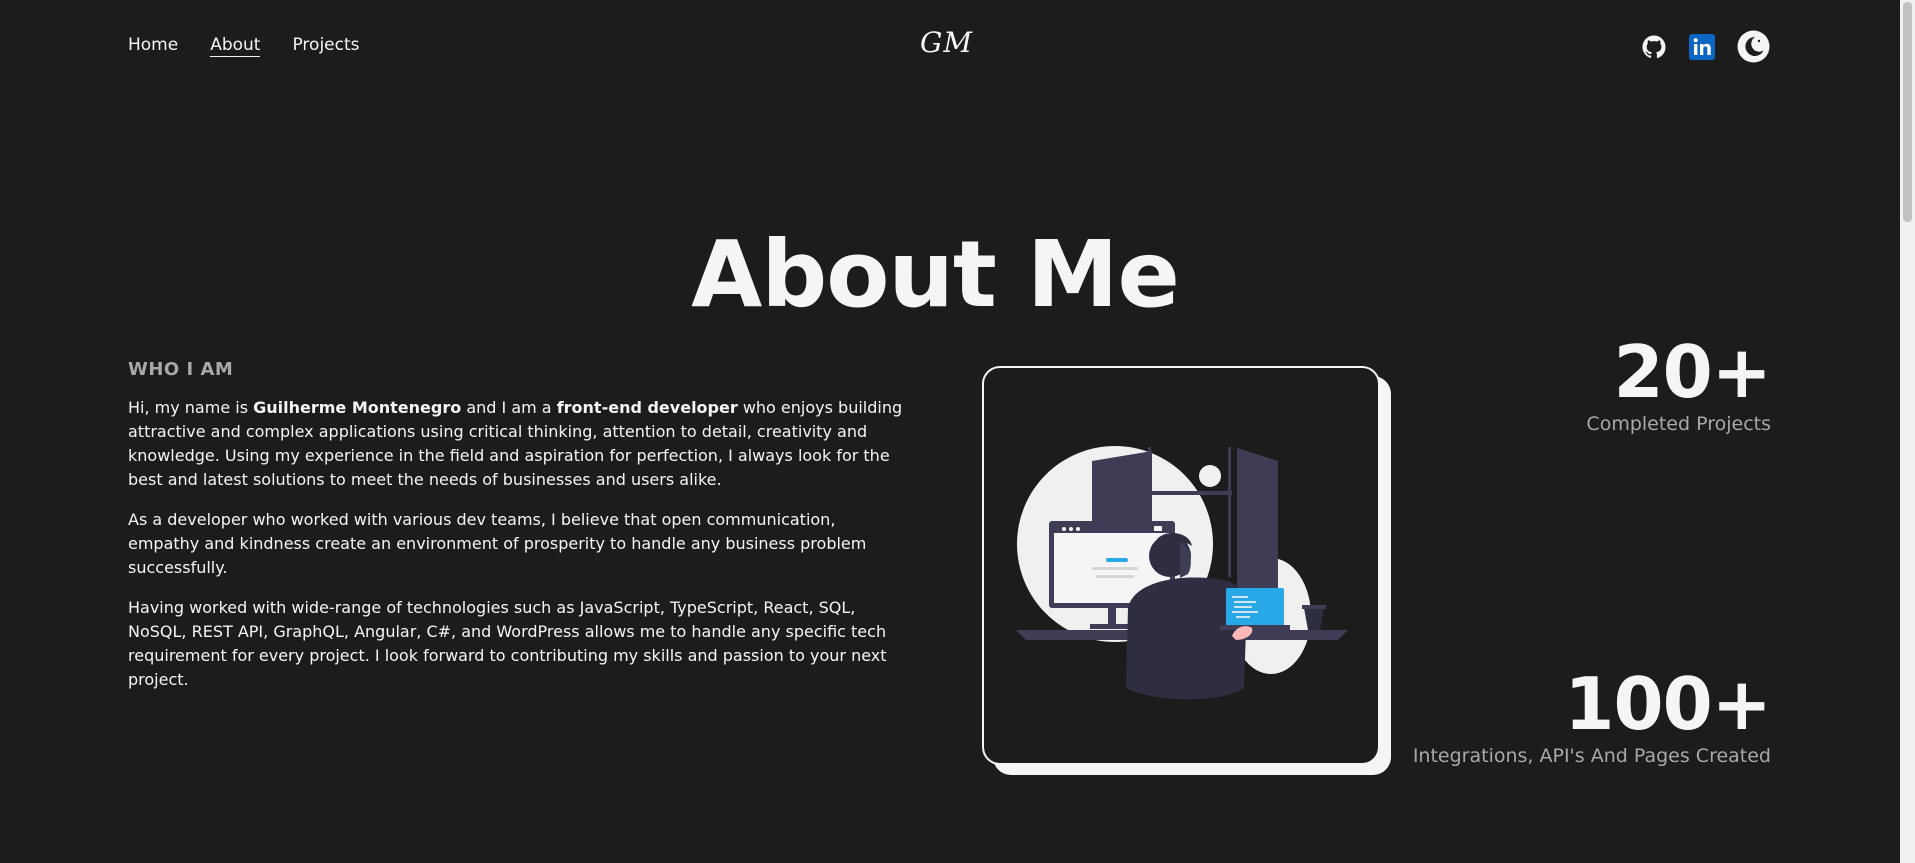 This screenshot has height=863, width=1915. Describe the element at coordinates (509, 407) in the screenshot. I see `intro-text-mid: and I am a` at that location.